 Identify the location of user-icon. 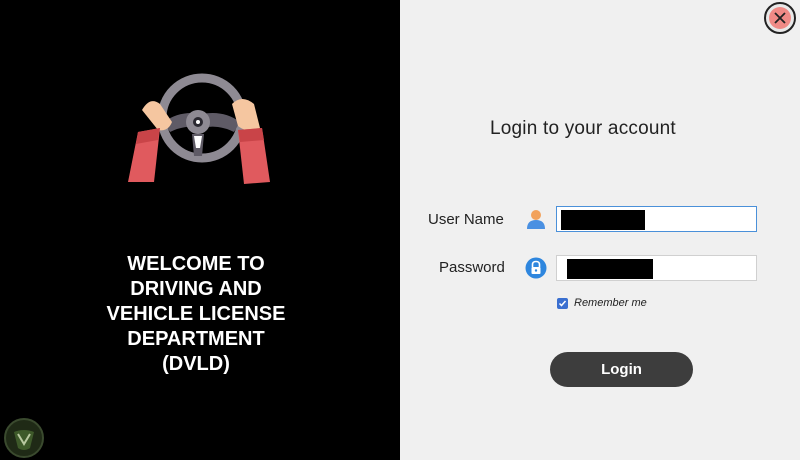
(536, 219).